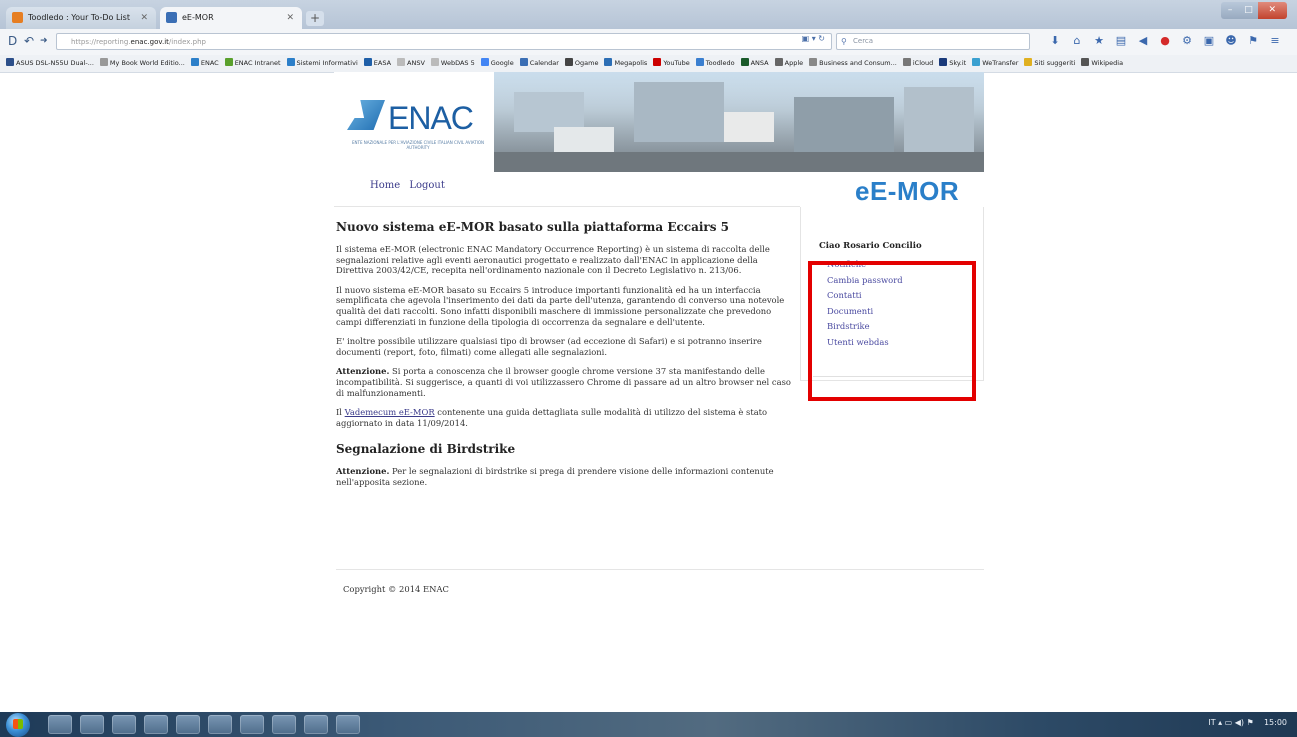 The image size is (1297, 737). I want to click on bookmark-label: Sistemi Informativi, so click(327, 63).